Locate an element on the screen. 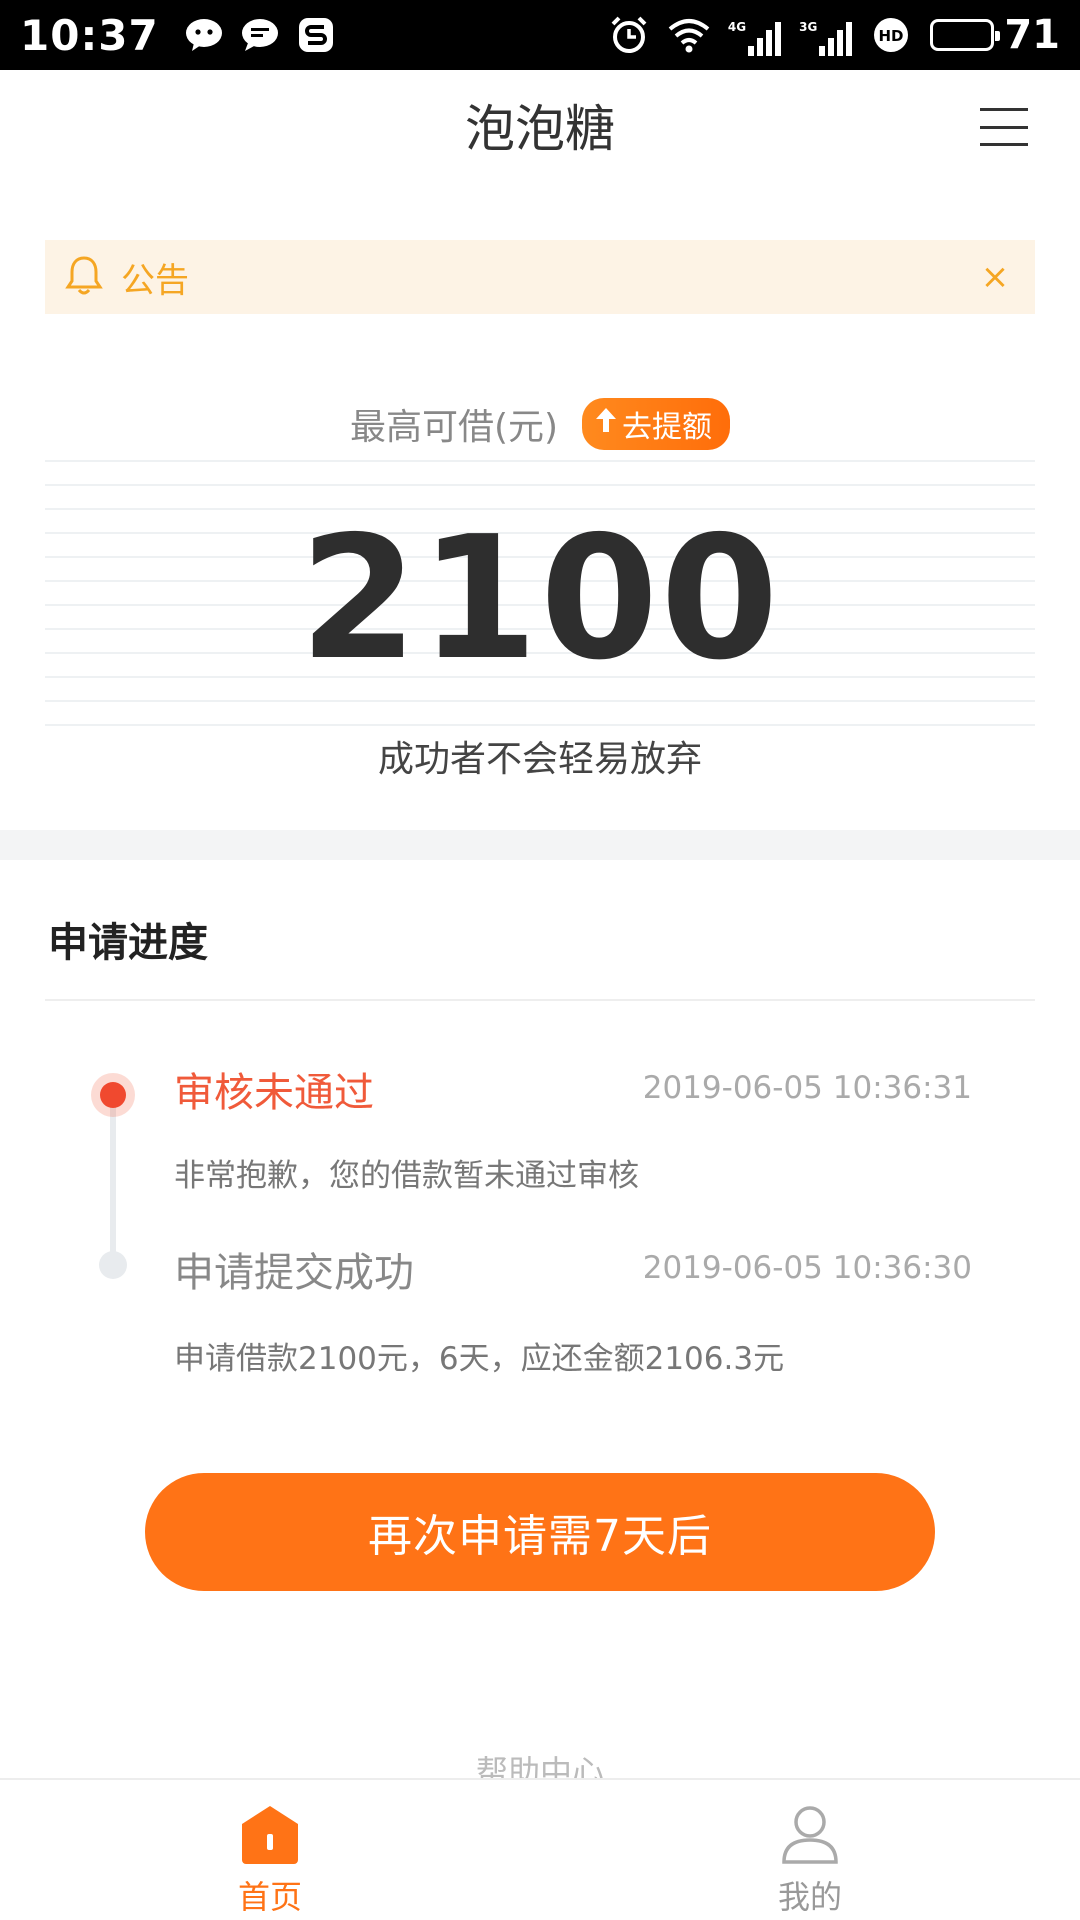 Image resolution: width=1080 pixels, height=1920 pixels. status-bar: 10:37 4G 3G HD 71 is located at coordinates (540, 35).